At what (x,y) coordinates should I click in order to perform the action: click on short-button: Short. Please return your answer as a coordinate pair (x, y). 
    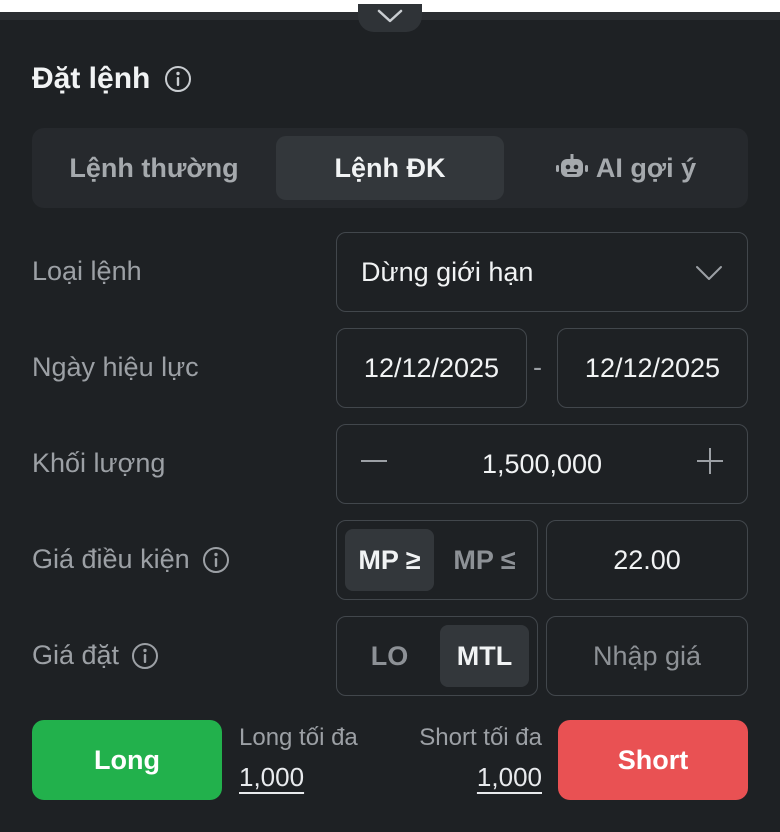
    Looking at the image, I should click on (653, 760).